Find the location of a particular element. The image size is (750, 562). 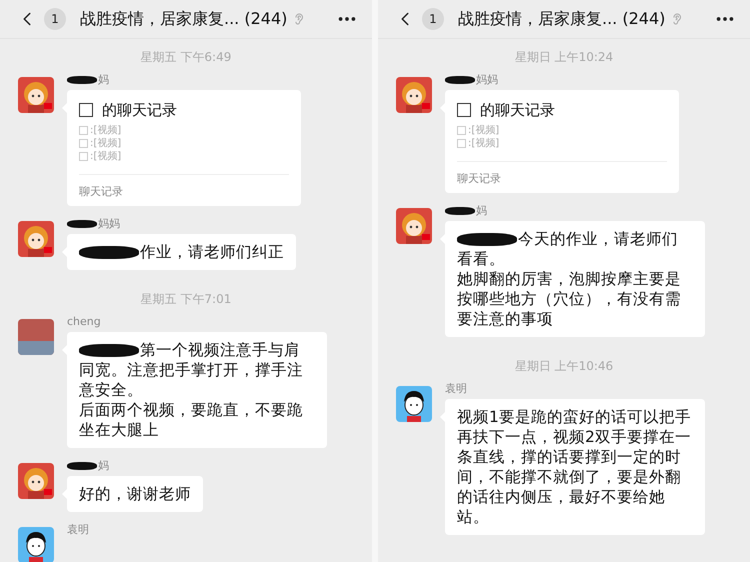

message-text: 今天的作业，请老师们看看。 is located at coordinates (568, 249).